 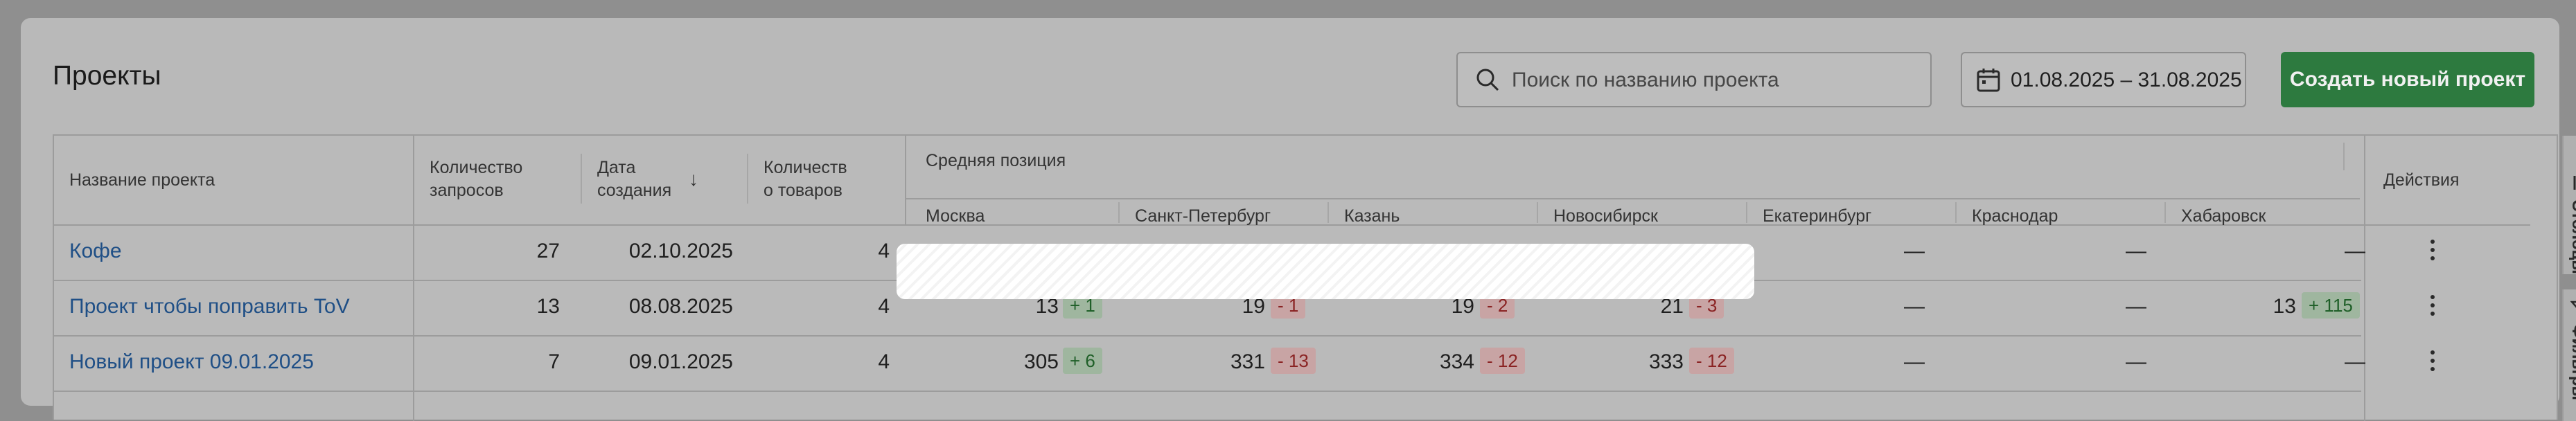 I want to click on page-title: Проекты, so click(x=107, y=76).